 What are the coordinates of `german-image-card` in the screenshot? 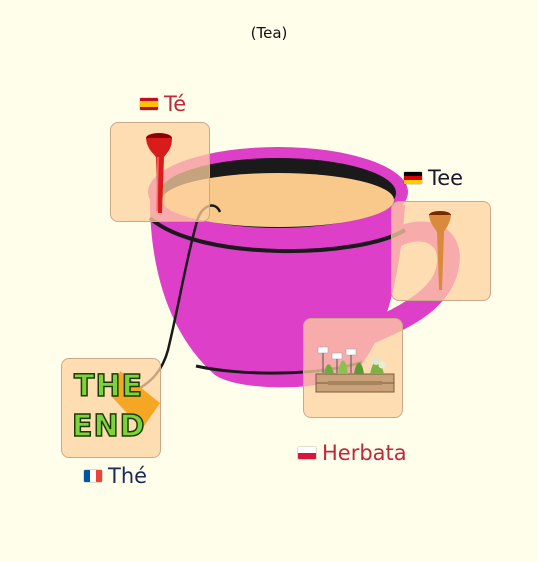 It's located at (441, 251).